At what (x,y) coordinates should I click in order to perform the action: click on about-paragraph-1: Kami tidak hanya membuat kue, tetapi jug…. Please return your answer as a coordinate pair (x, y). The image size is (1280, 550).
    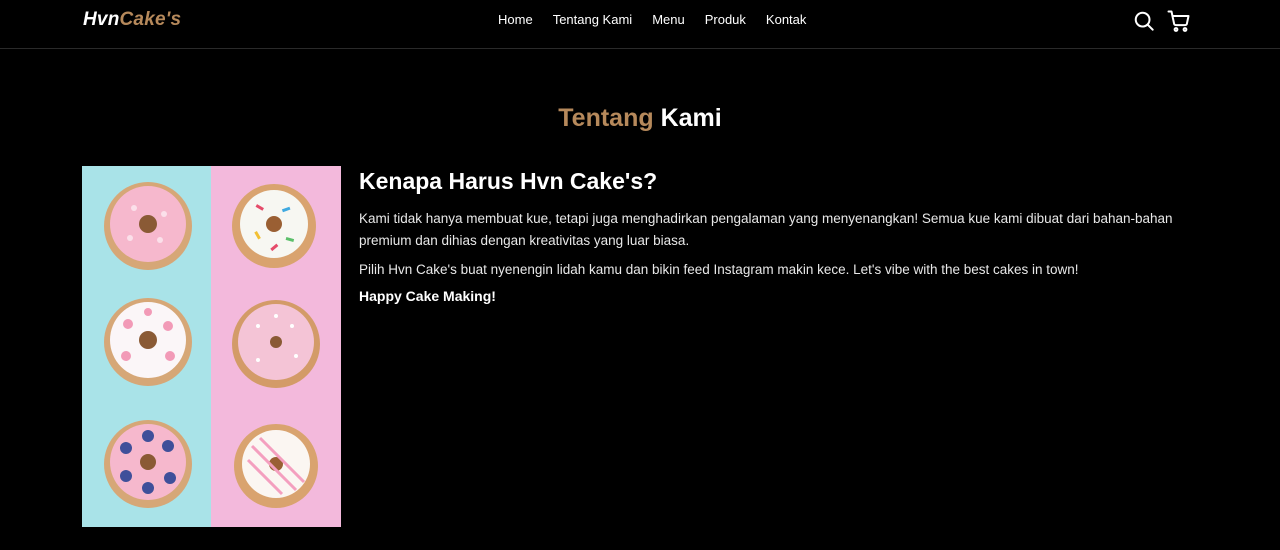
    Looking at the image, I should click on (766, 229).